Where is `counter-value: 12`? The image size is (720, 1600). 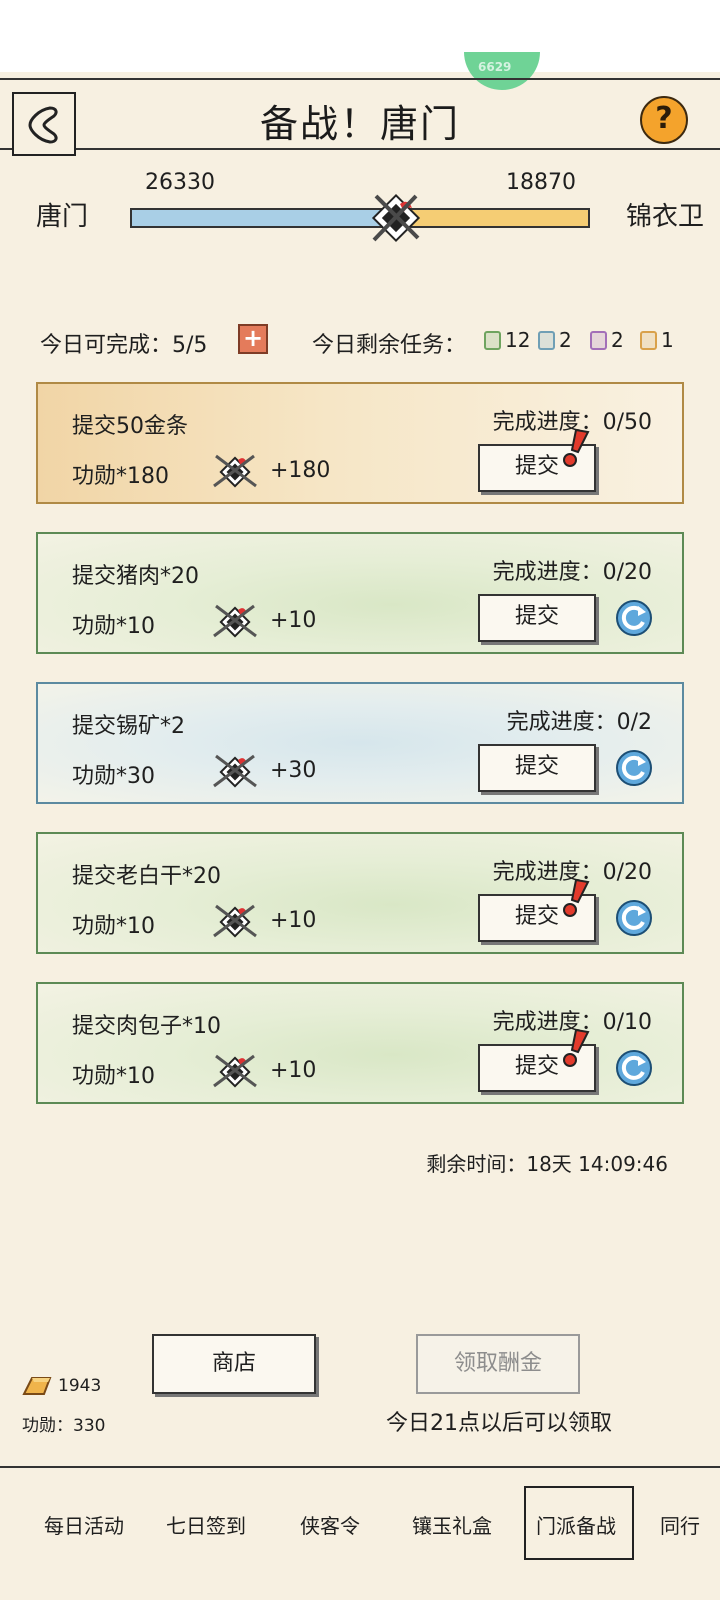
counter-value: 12 is located at coordinates (518, 340).